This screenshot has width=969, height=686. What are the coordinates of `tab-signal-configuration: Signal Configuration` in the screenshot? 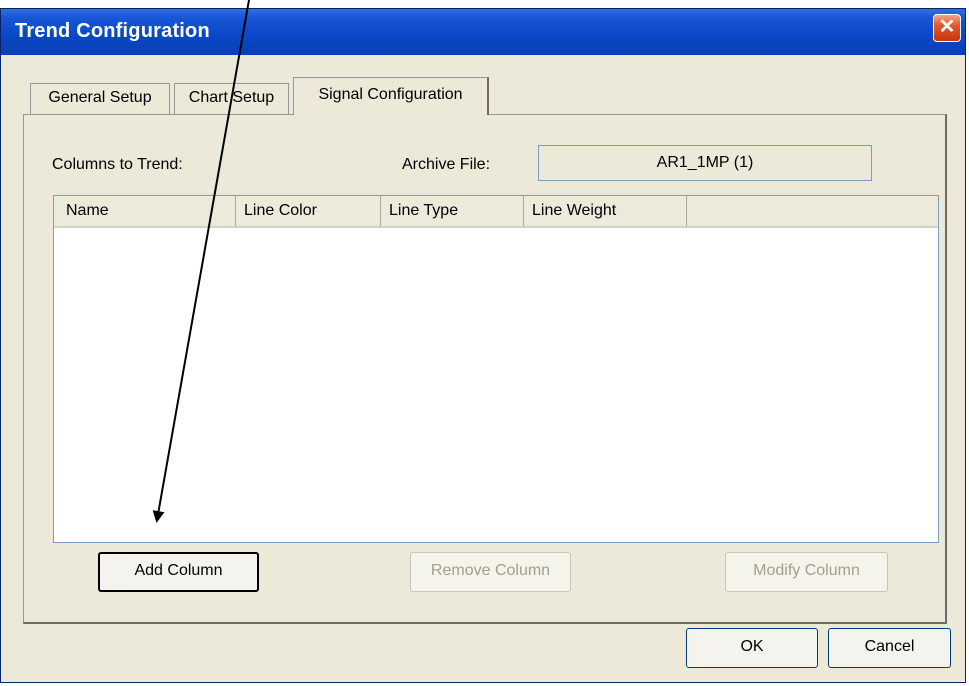 It's located at (391, 96).